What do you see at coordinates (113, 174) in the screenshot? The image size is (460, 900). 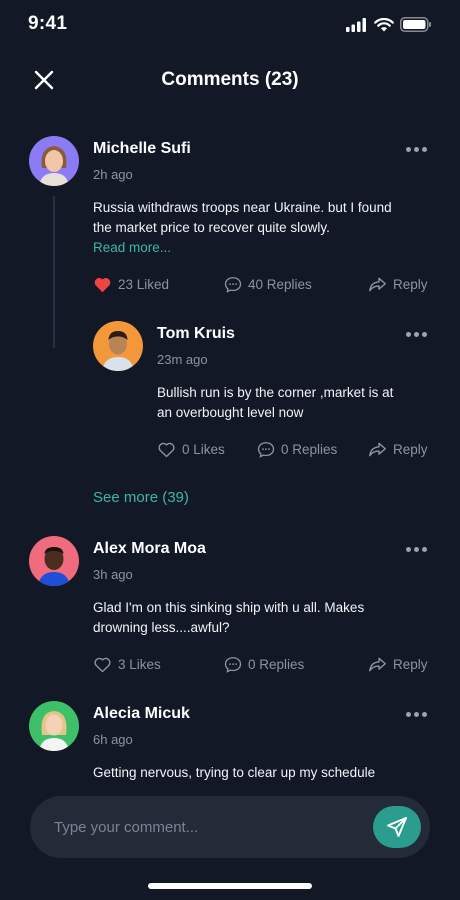 I see `comment-time: 2h ago` at bounding box center [113, 174].